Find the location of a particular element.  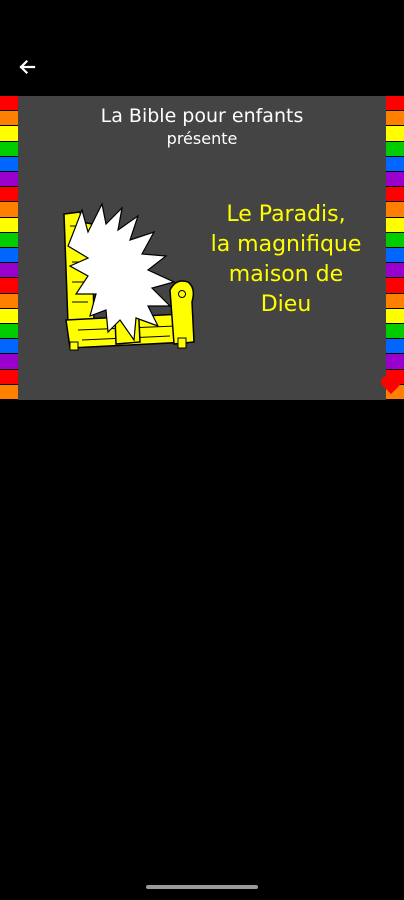

rainbow-border-left is located at coordinates (9, 248).